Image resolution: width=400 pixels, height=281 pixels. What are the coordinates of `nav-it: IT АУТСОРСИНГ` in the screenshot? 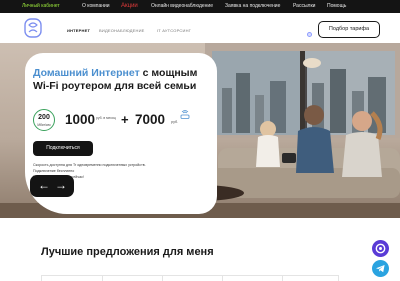 It's located at (174, 30).